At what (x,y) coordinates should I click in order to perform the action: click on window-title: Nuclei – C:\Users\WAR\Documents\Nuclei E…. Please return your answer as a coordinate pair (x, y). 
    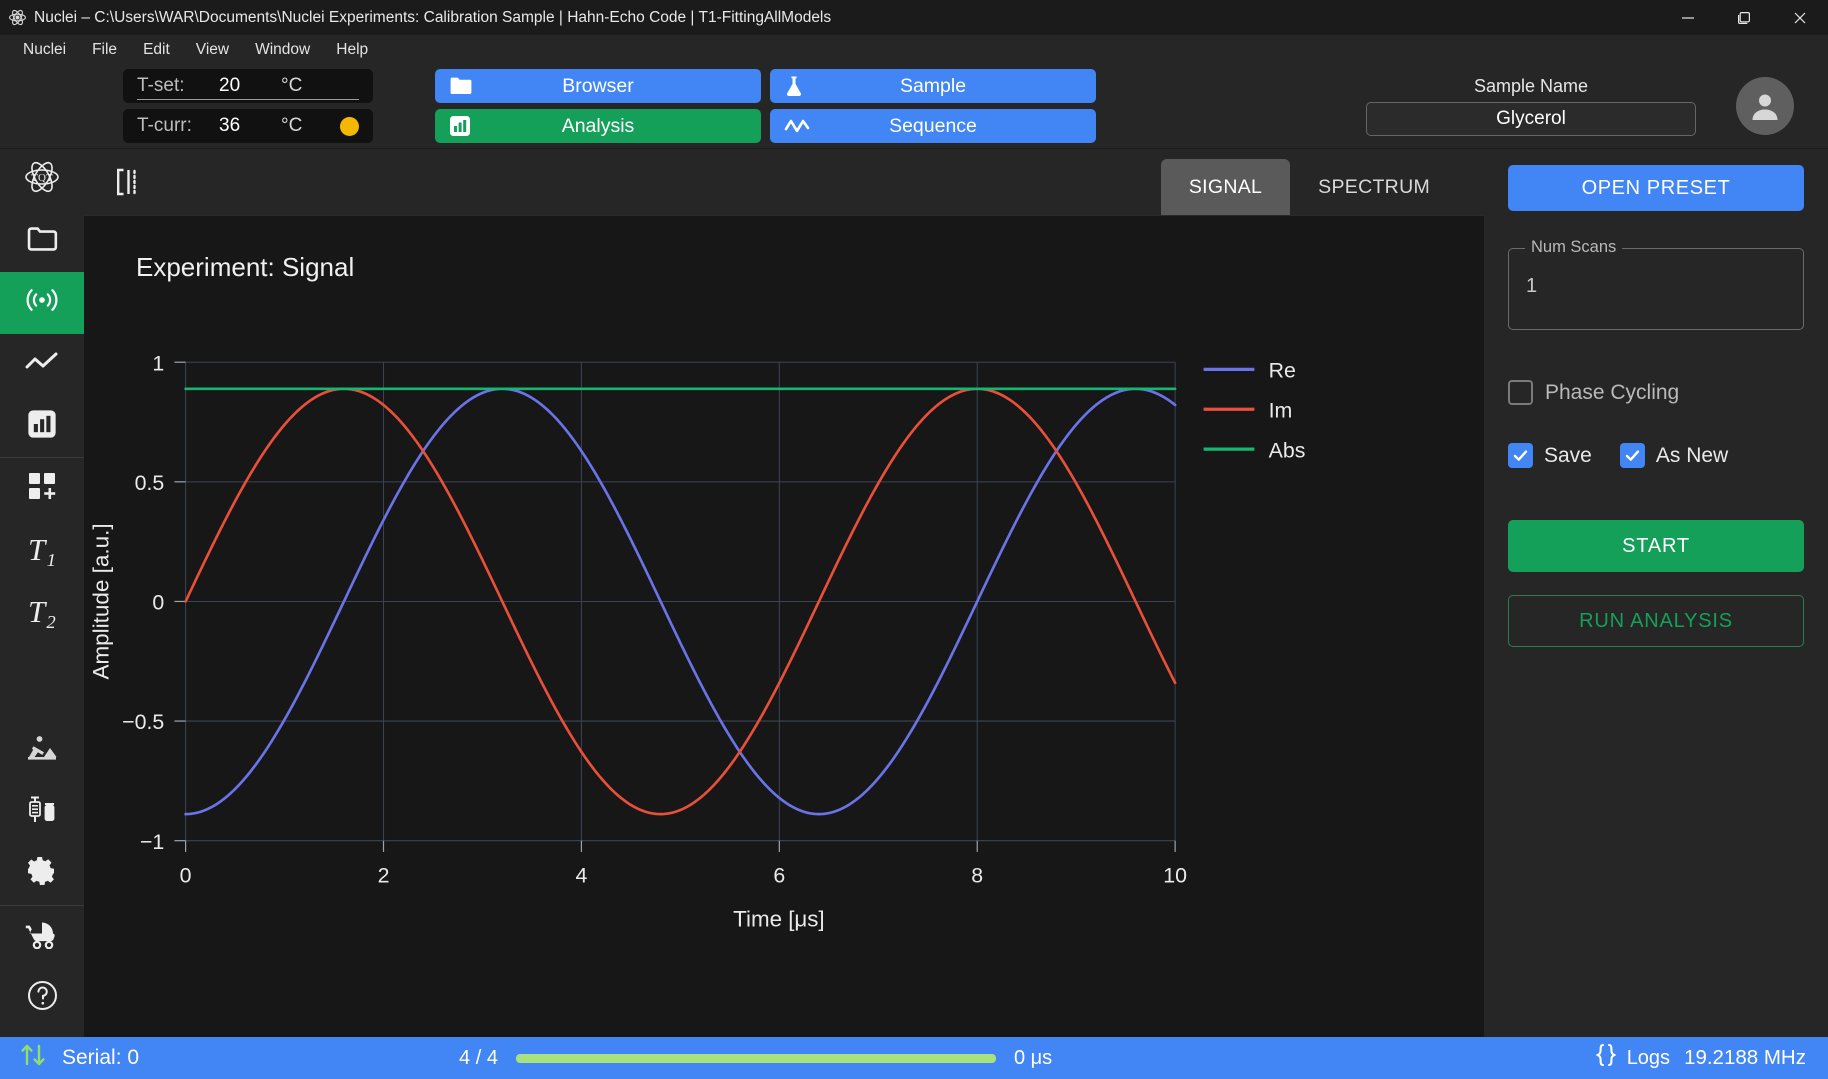
    Looking at the image, I should click on (433, 17).